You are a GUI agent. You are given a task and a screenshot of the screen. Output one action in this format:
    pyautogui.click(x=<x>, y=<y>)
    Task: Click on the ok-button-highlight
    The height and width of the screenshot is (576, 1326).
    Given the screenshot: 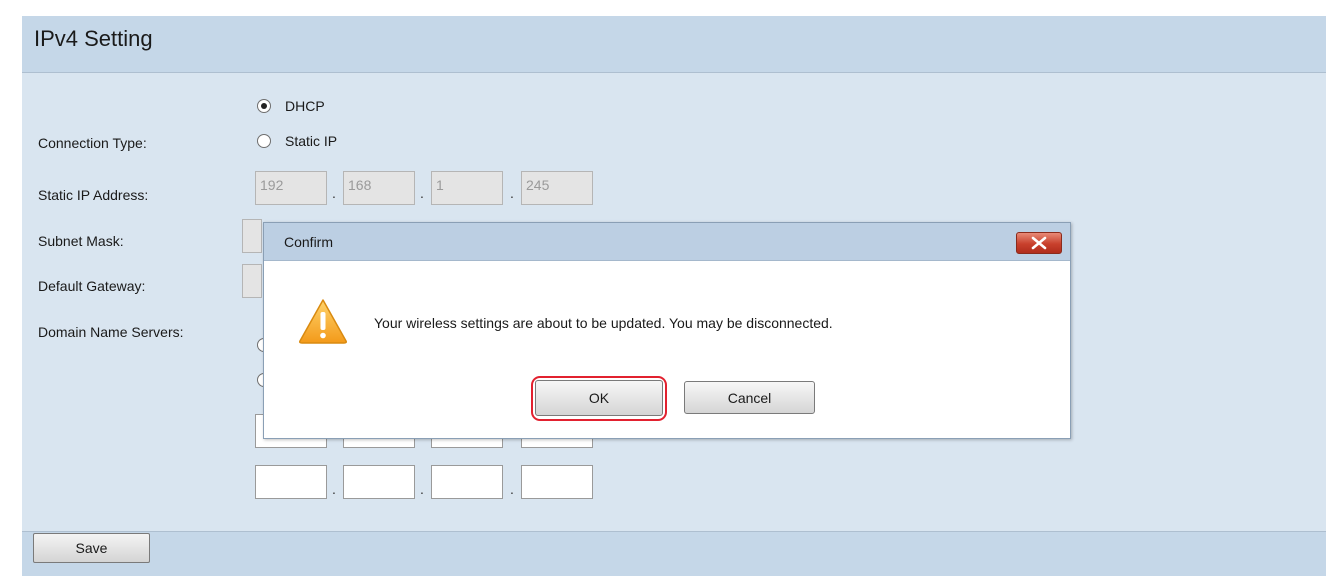 What is the action you would take?
    pyautogui.click(x=599, y=398)
    